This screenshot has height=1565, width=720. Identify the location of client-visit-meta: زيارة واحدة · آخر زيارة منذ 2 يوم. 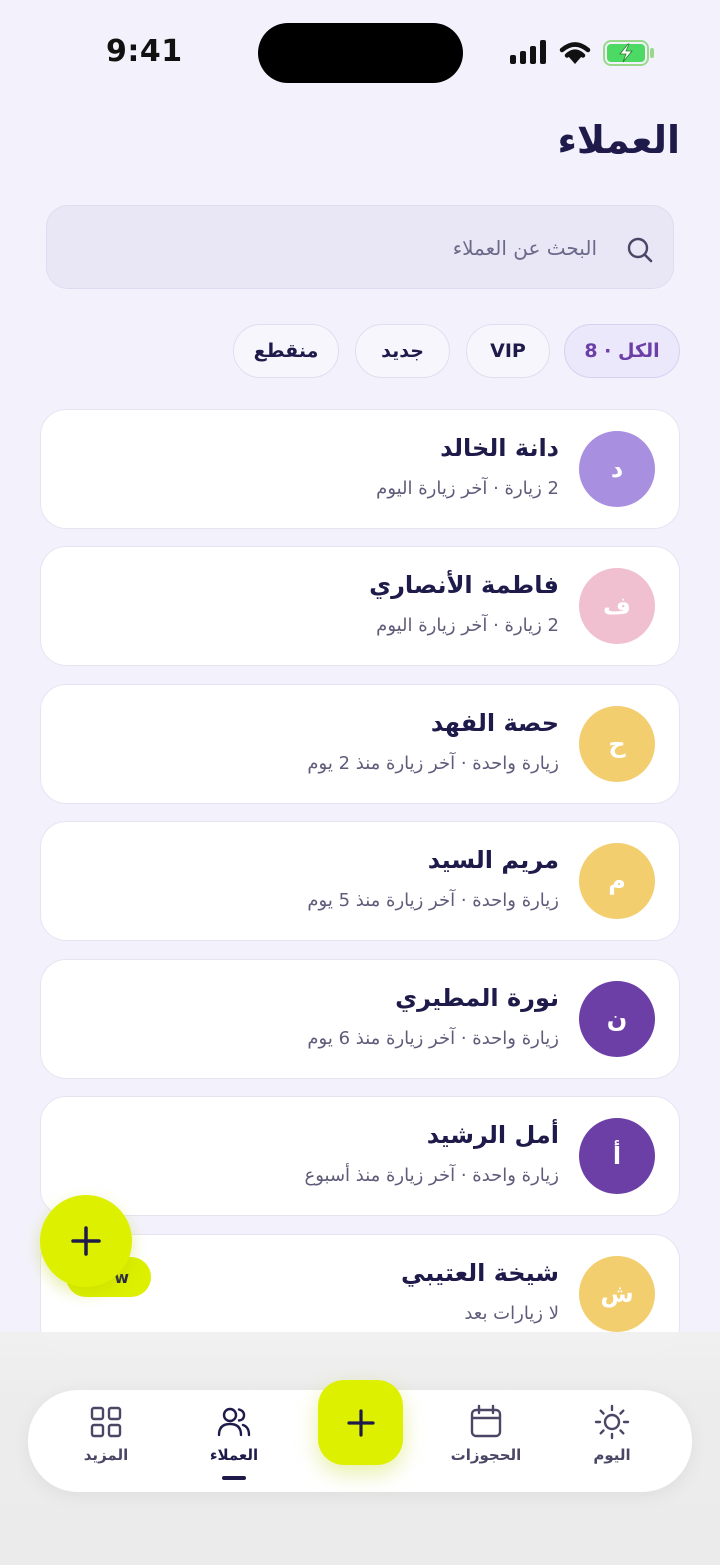
(433, 763).